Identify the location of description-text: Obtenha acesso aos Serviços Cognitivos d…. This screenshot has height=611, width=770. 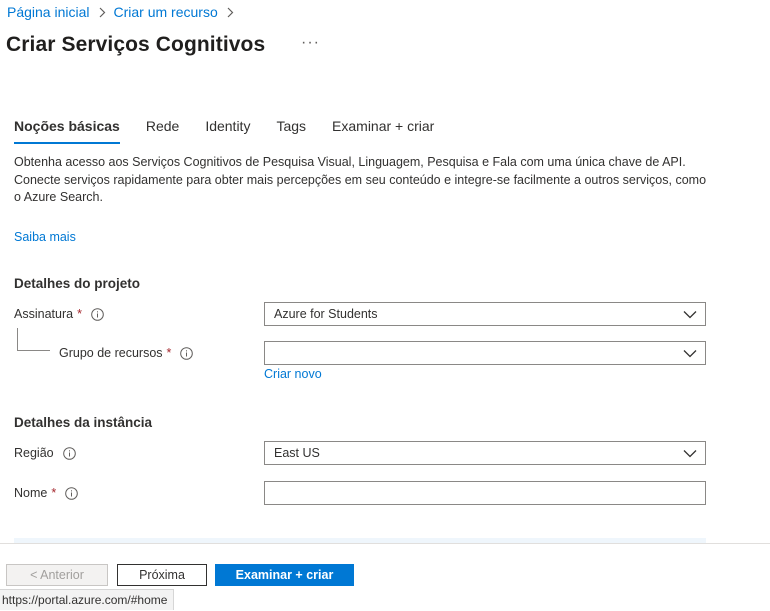
(360, 179).